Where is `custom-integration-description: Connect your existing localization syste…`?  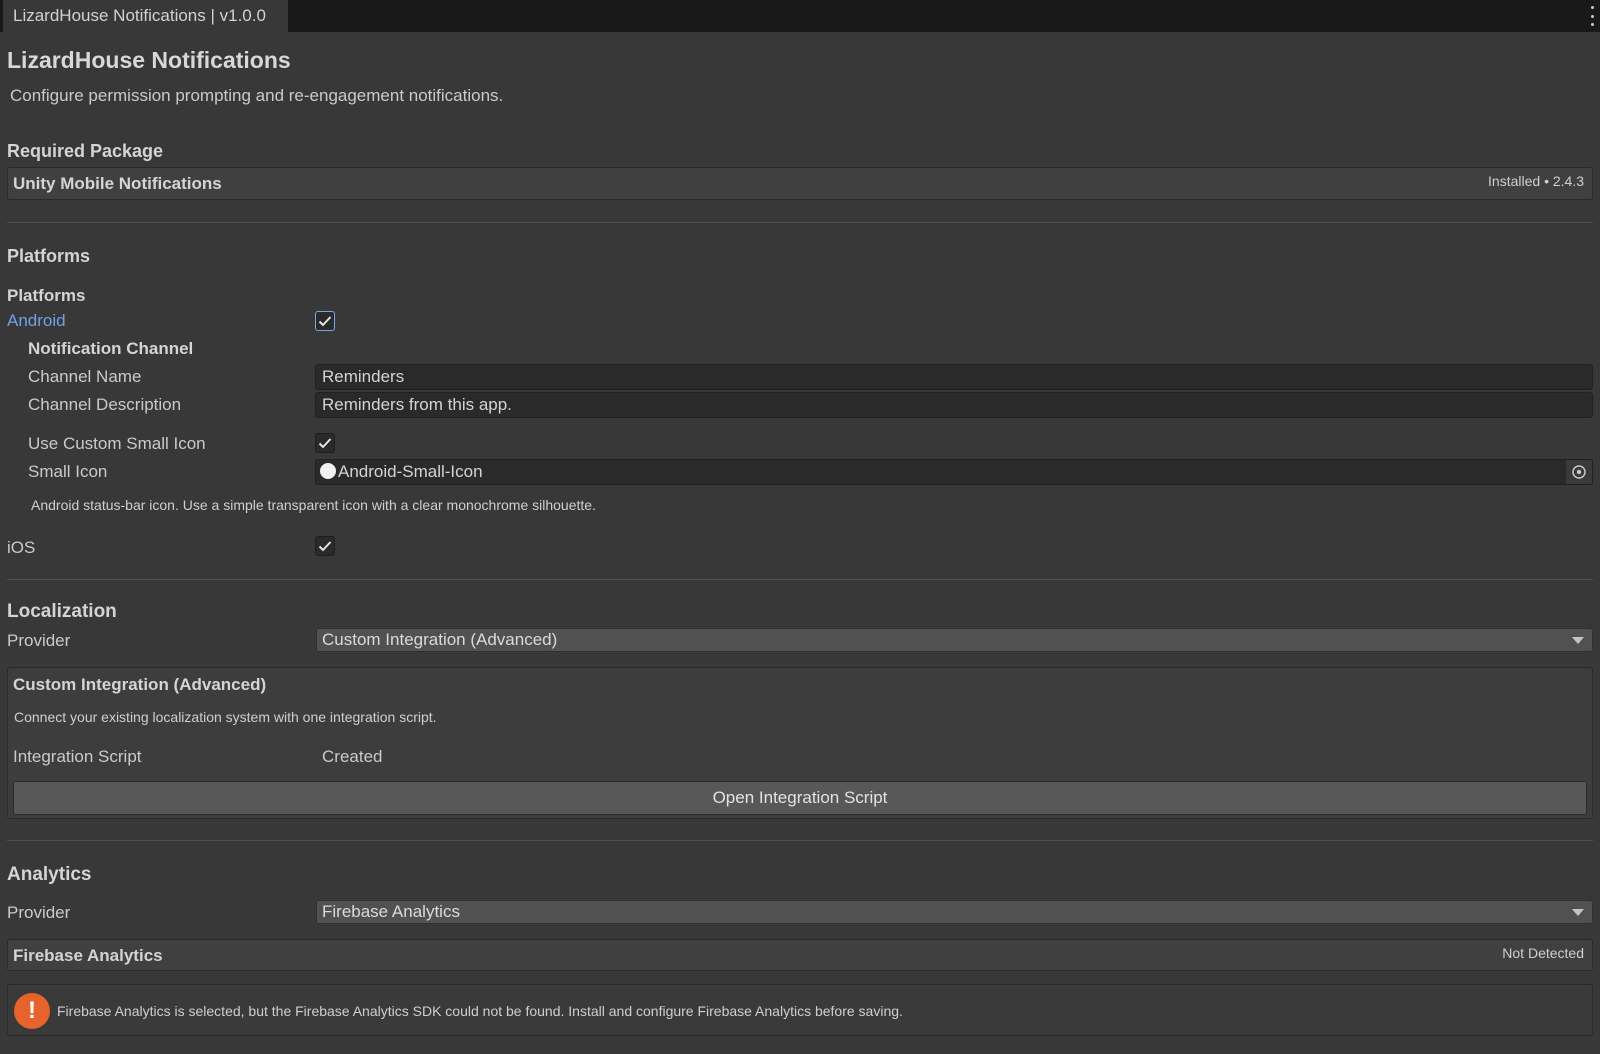 custom-integration-description: Connect your existing localization syste… is located at coordinates (225, 717).